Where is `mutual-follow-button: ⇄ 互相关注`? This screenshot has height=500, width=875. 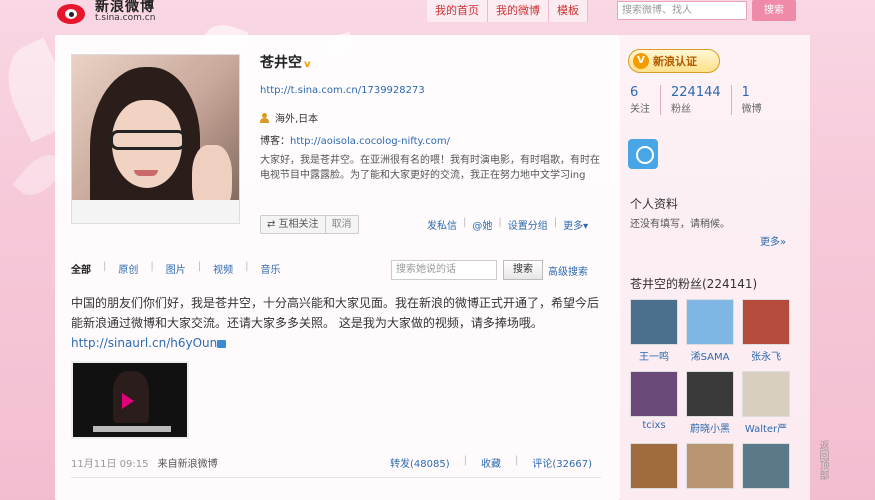
mutual-follow-button: ⇄ 互相关注 is located at coordinates (293, 224).